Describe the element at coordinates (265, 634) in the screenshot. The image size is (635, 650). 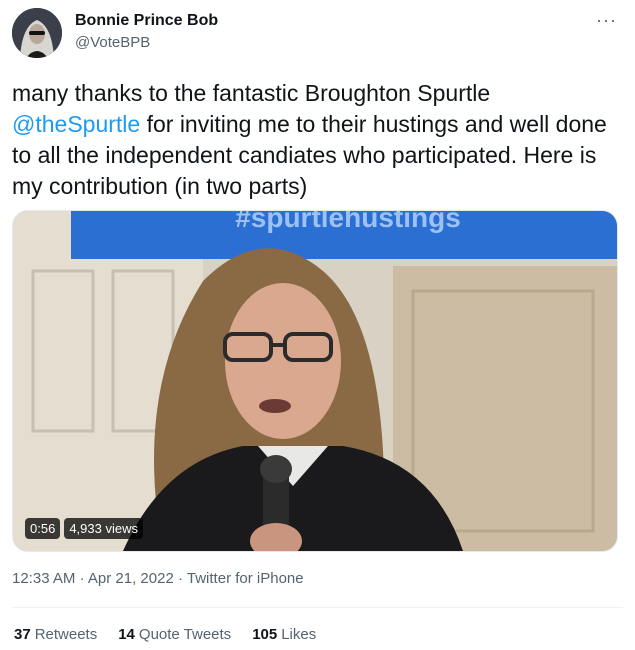
I see `likes-count: 105` at that location.